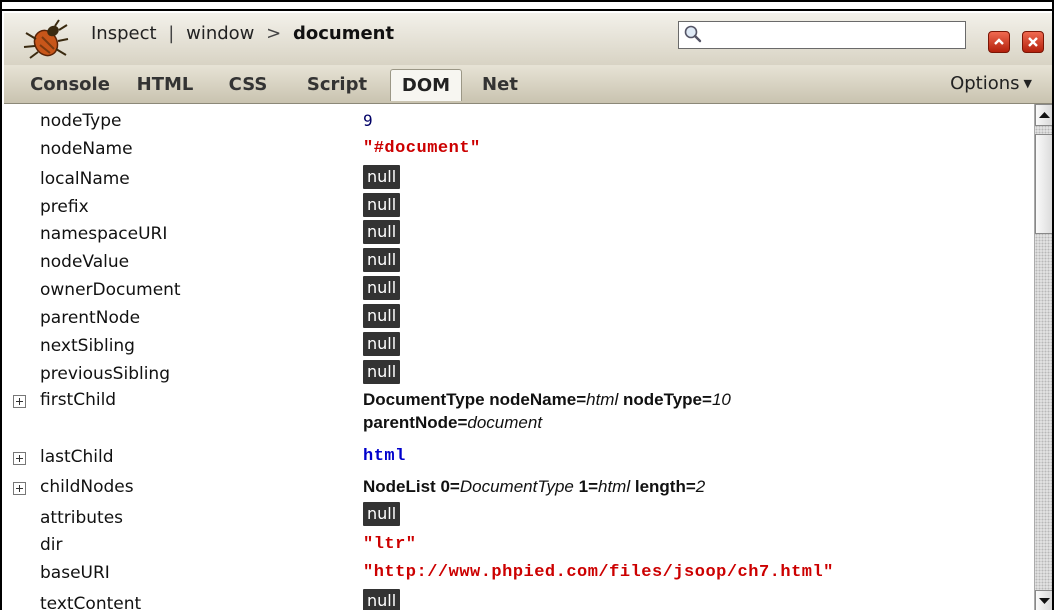 This screenshot has height=610, width=1054. Describe the element at coordinates (343, 33) in the screenshot. I see `breadcrumb-document: document` at that location.